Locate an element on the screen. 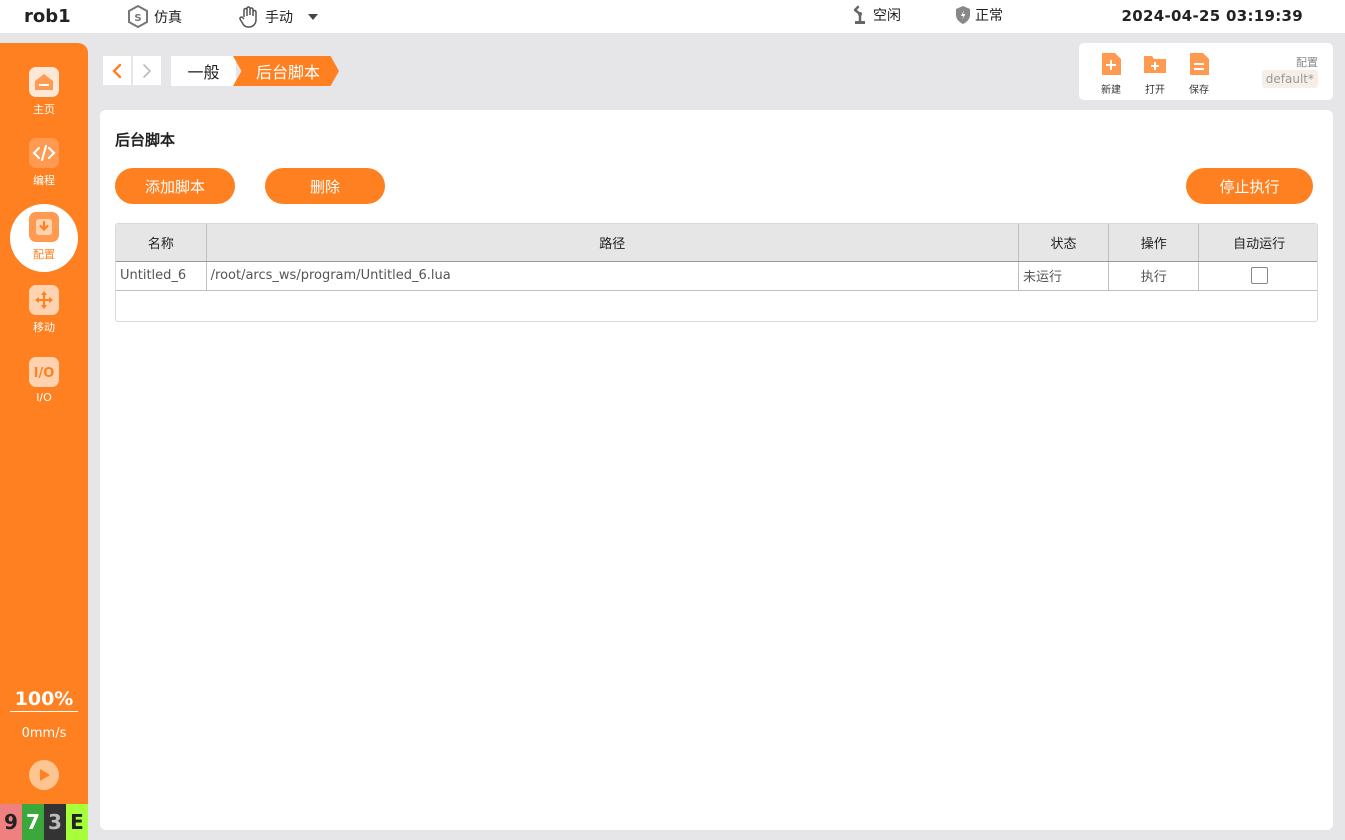  config-label: 配置 is located at coordinates (1307, 62).